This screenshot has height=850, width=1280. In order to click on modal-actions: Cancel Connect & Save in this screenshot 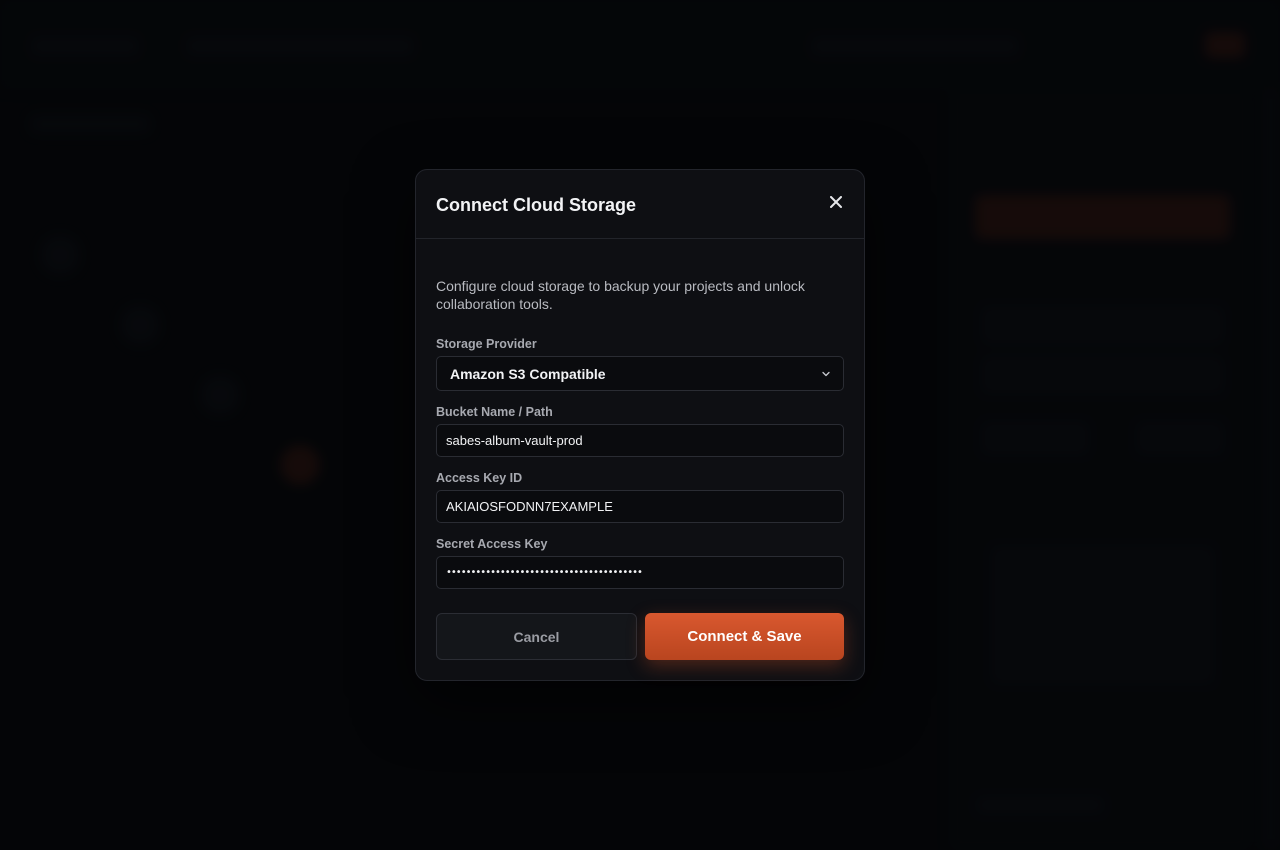, I will do `click(640, 636)`.